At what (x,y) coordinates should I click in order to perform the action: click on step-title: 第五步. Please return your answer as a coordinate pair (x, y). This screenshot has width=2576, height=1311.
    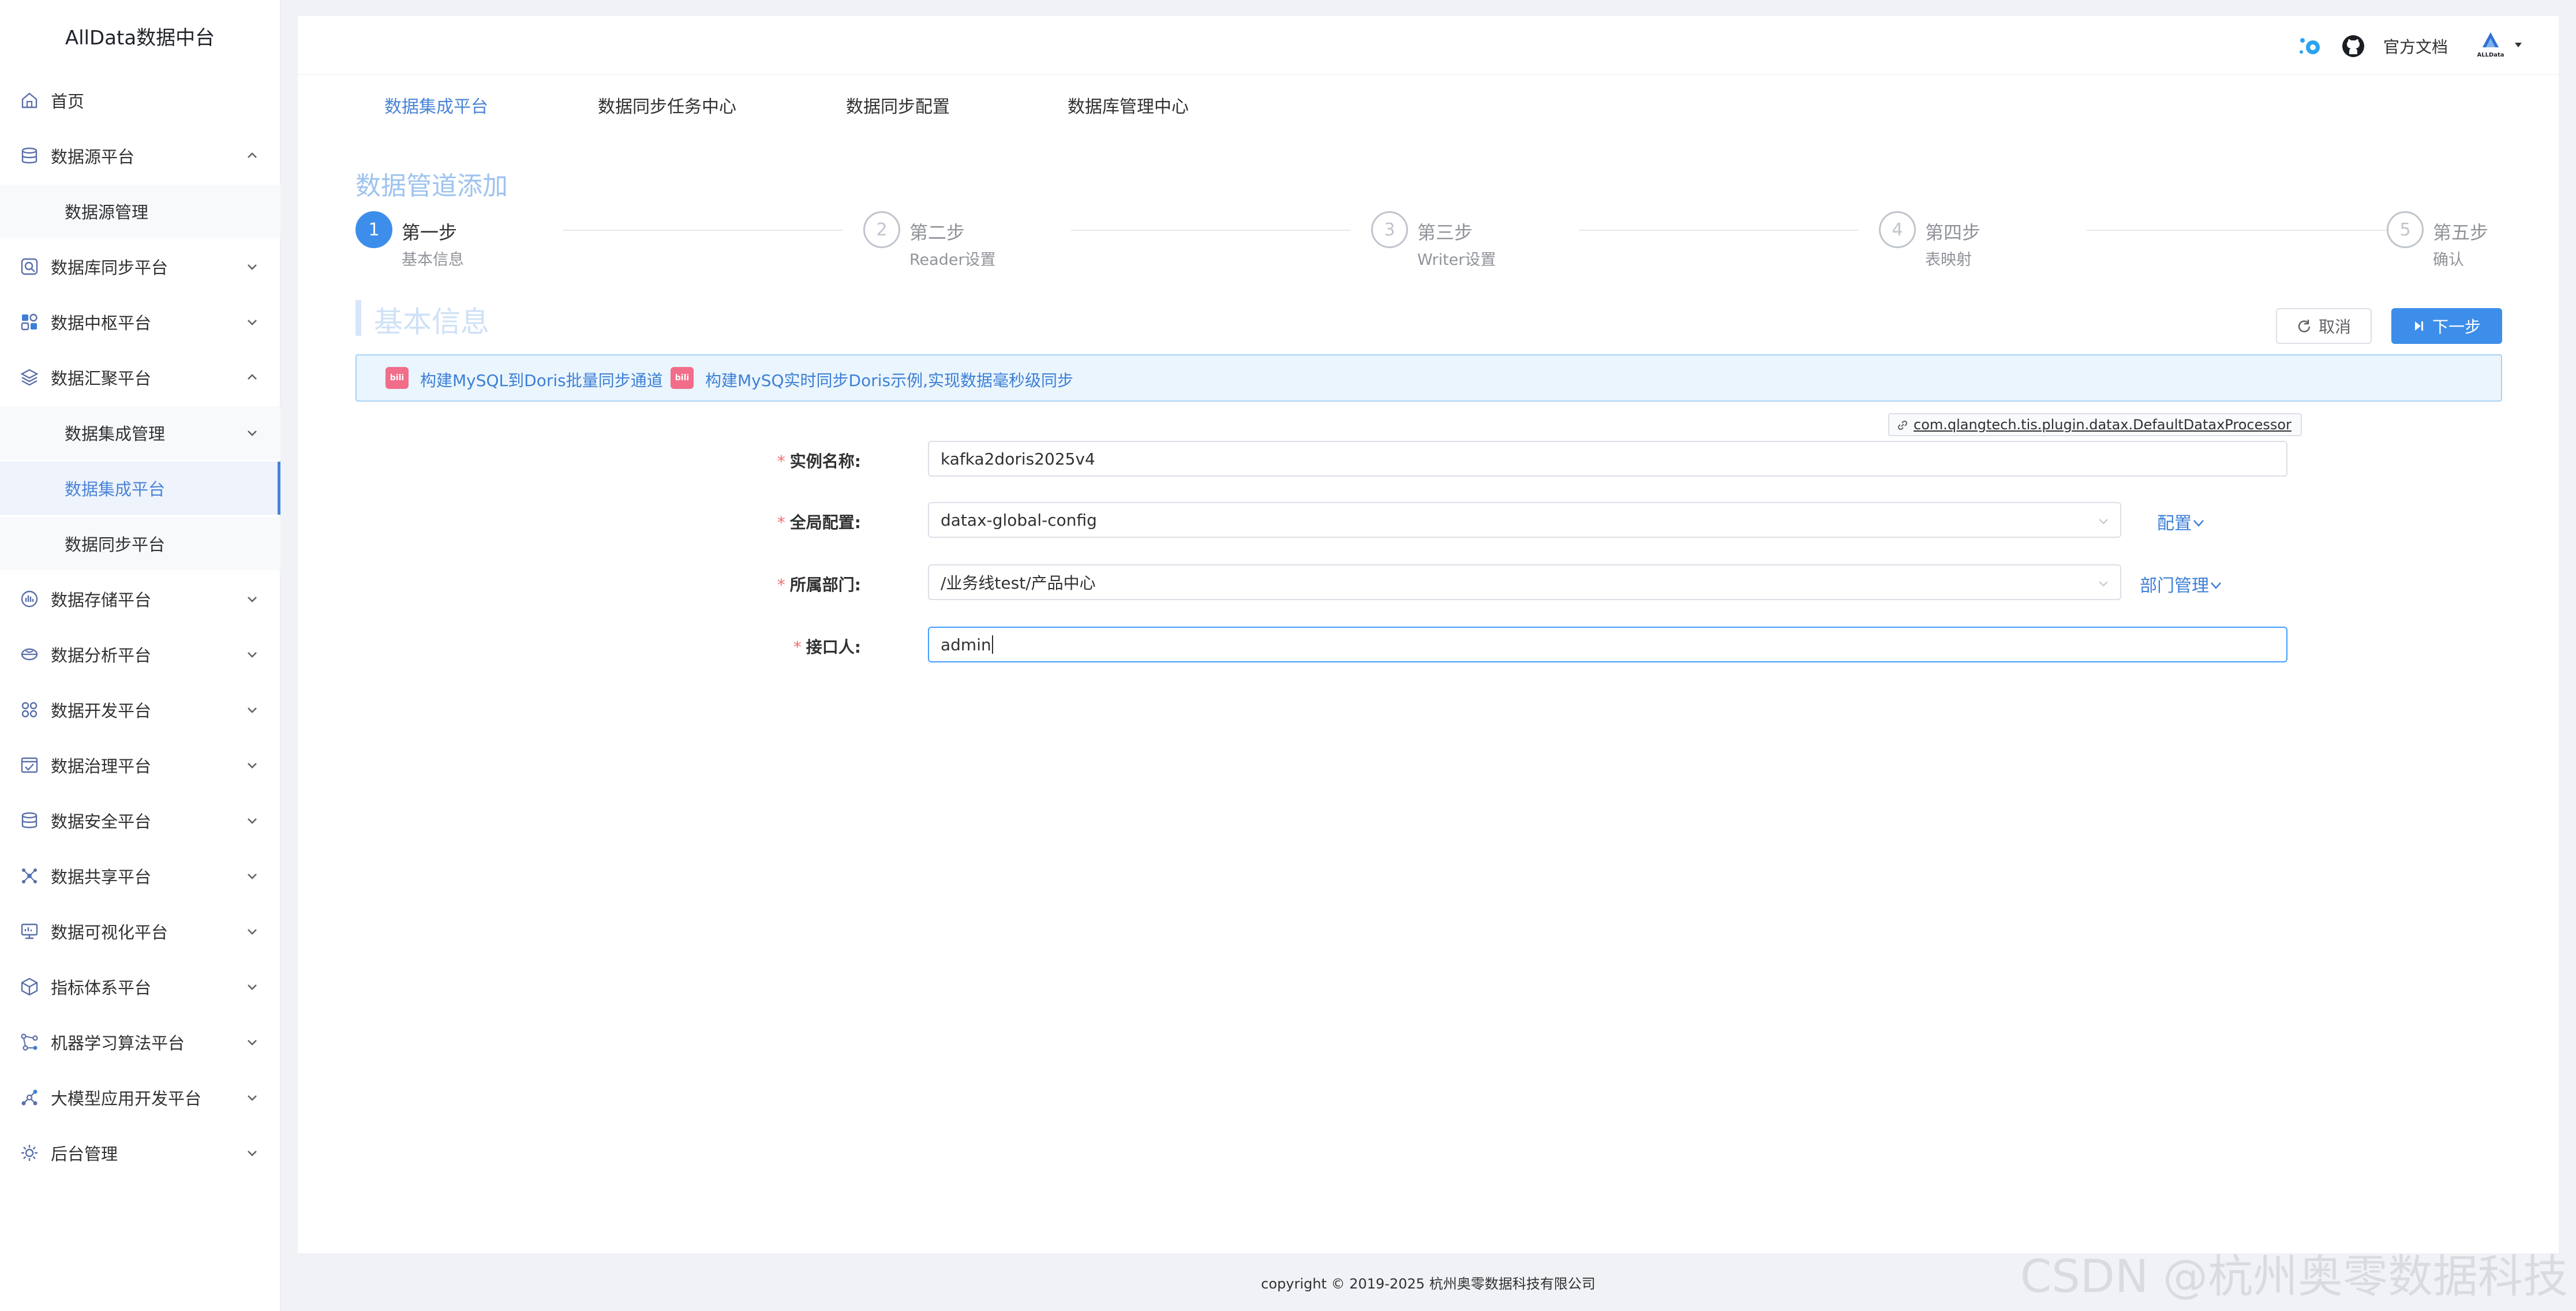
    Looking at the image, I should click on (2461, 233).